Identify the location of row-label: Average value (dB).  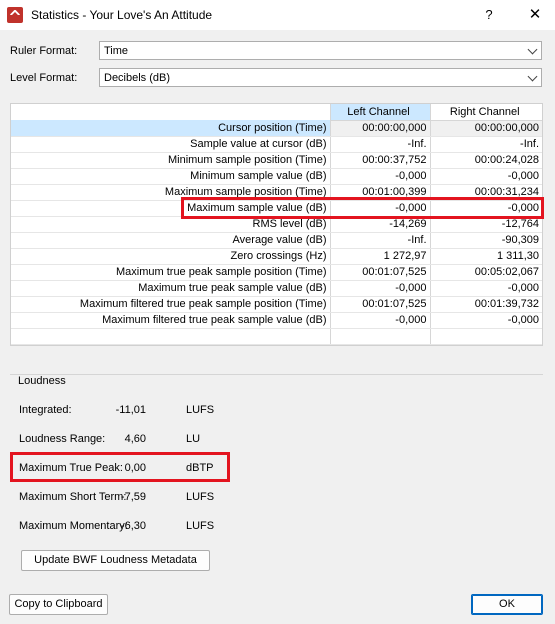
(170, 240).